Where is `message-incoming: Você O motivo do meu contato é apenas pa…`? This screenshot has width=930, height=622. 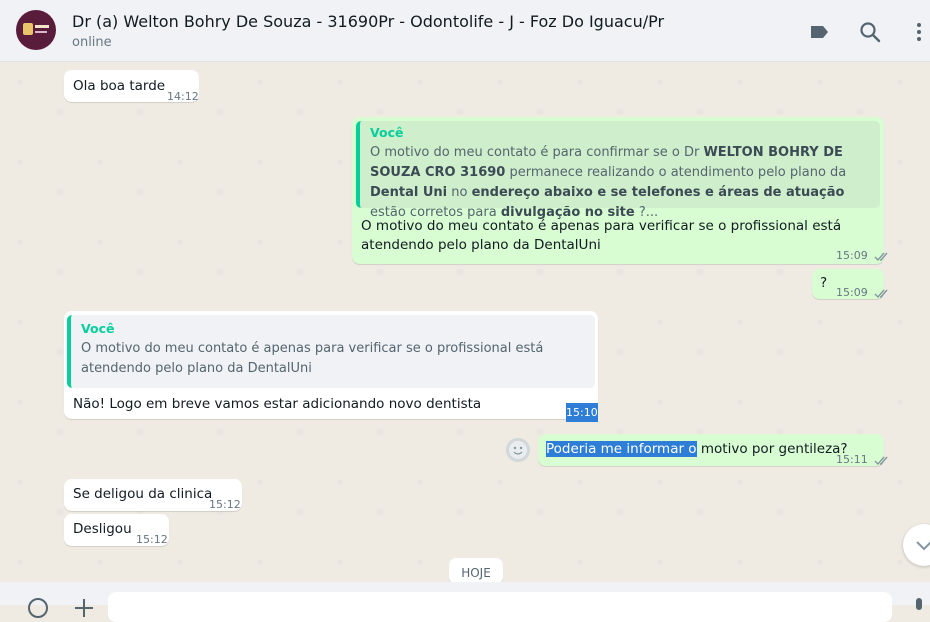 message-incoming: Você O motivo do meu contato é apenas pa… is located at coordinates (331, 366).